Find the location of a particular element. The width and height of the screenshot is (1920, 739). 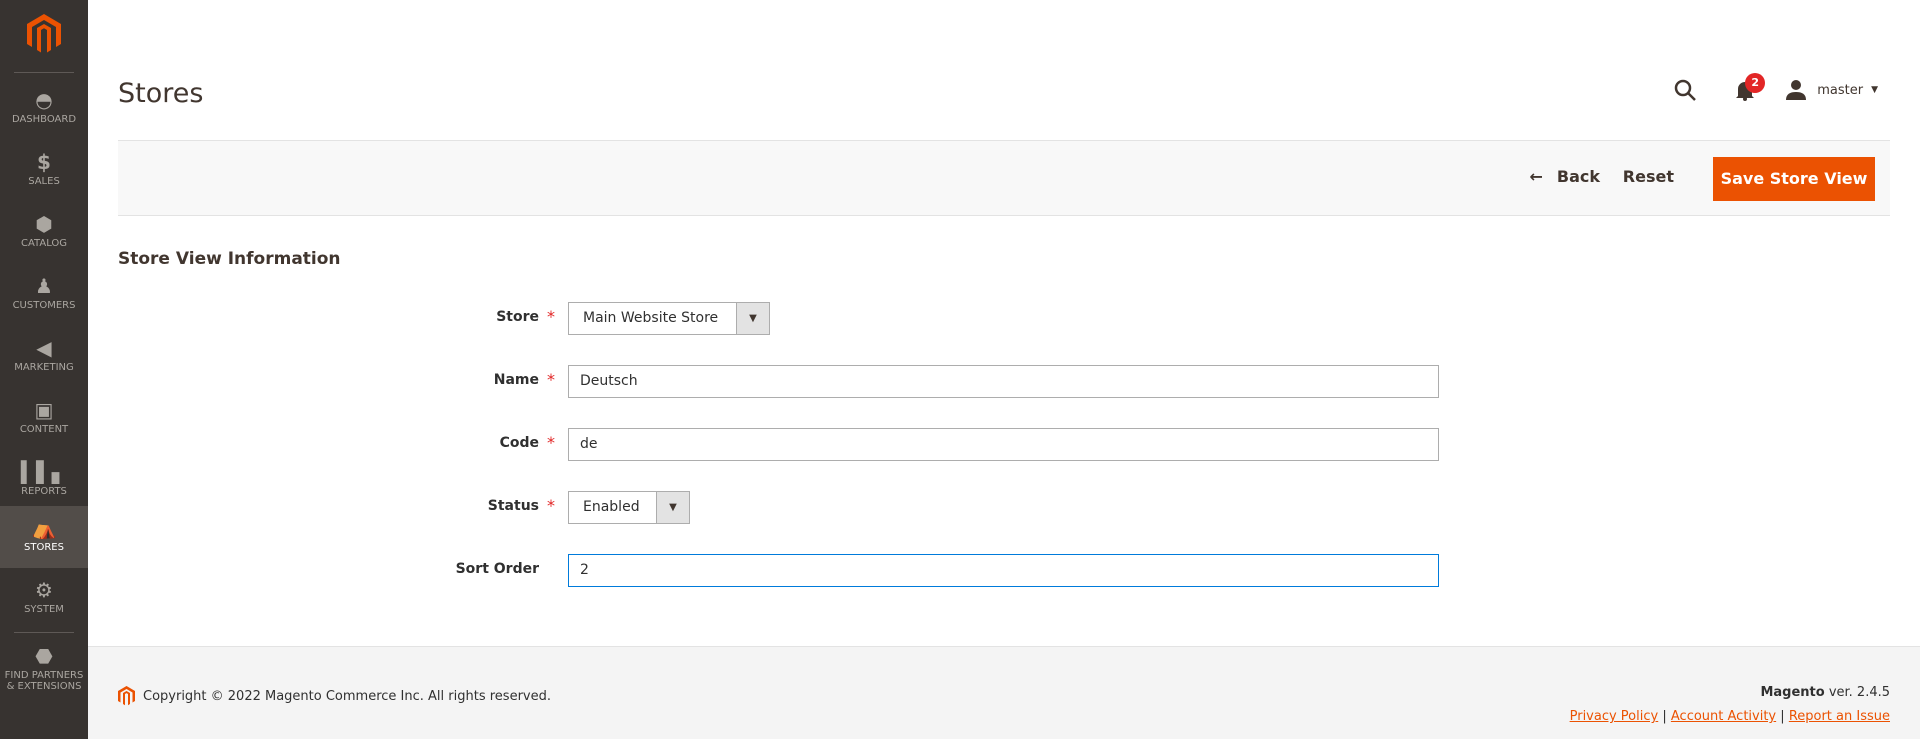

name-field: Name * Deutsch is located at coordinates (960, 381).